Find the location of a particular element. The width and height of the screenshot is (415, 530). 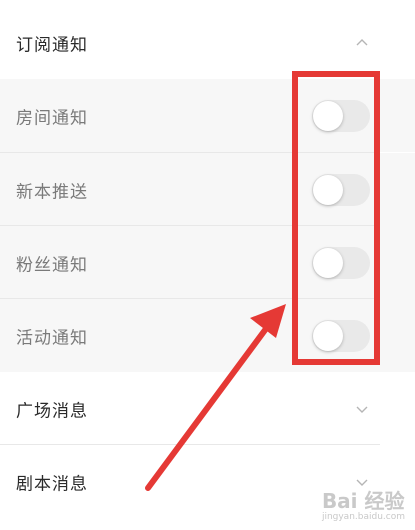

highlight-box is located at coordinates (336, 218).